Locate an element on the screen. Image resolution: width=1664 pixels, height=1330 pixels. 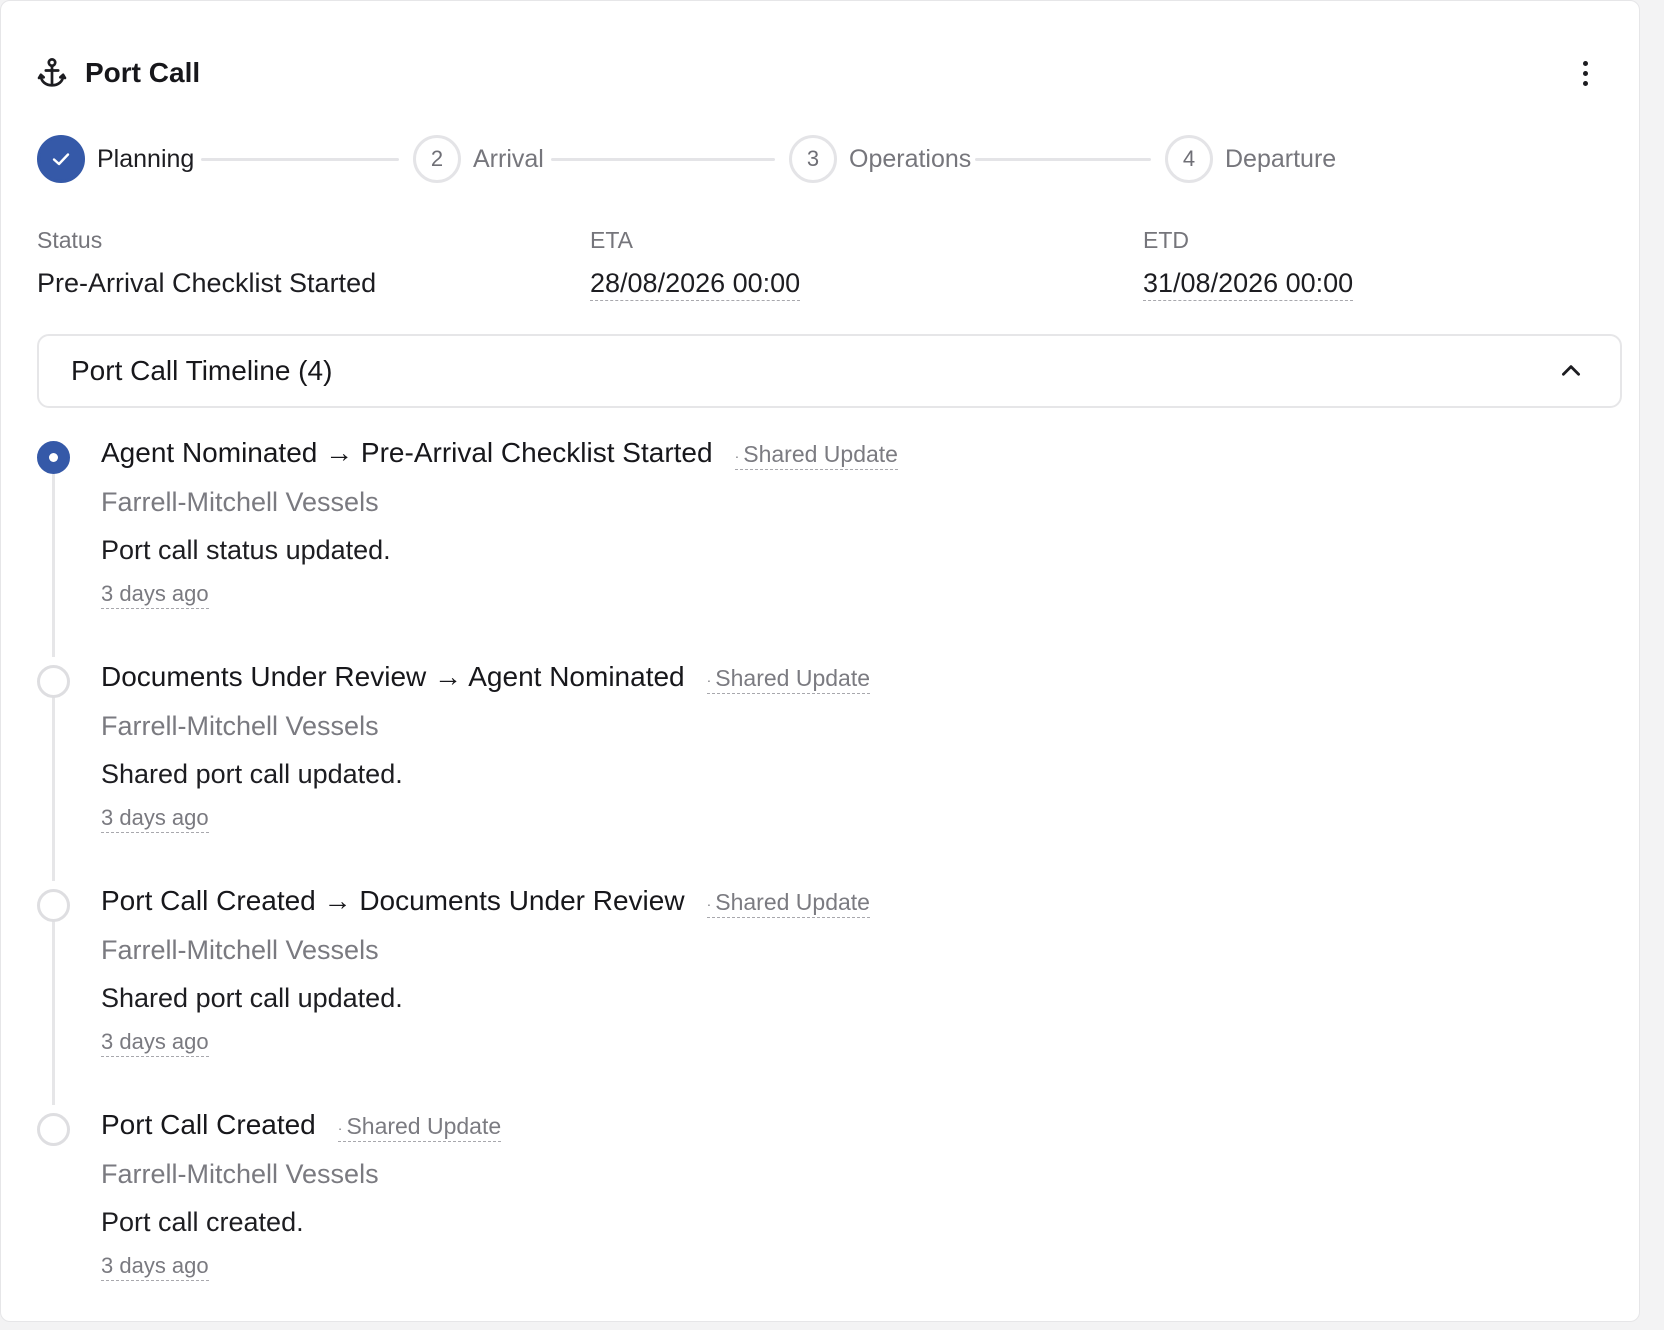
step-label: Operations is located at coordinates (910, 158).